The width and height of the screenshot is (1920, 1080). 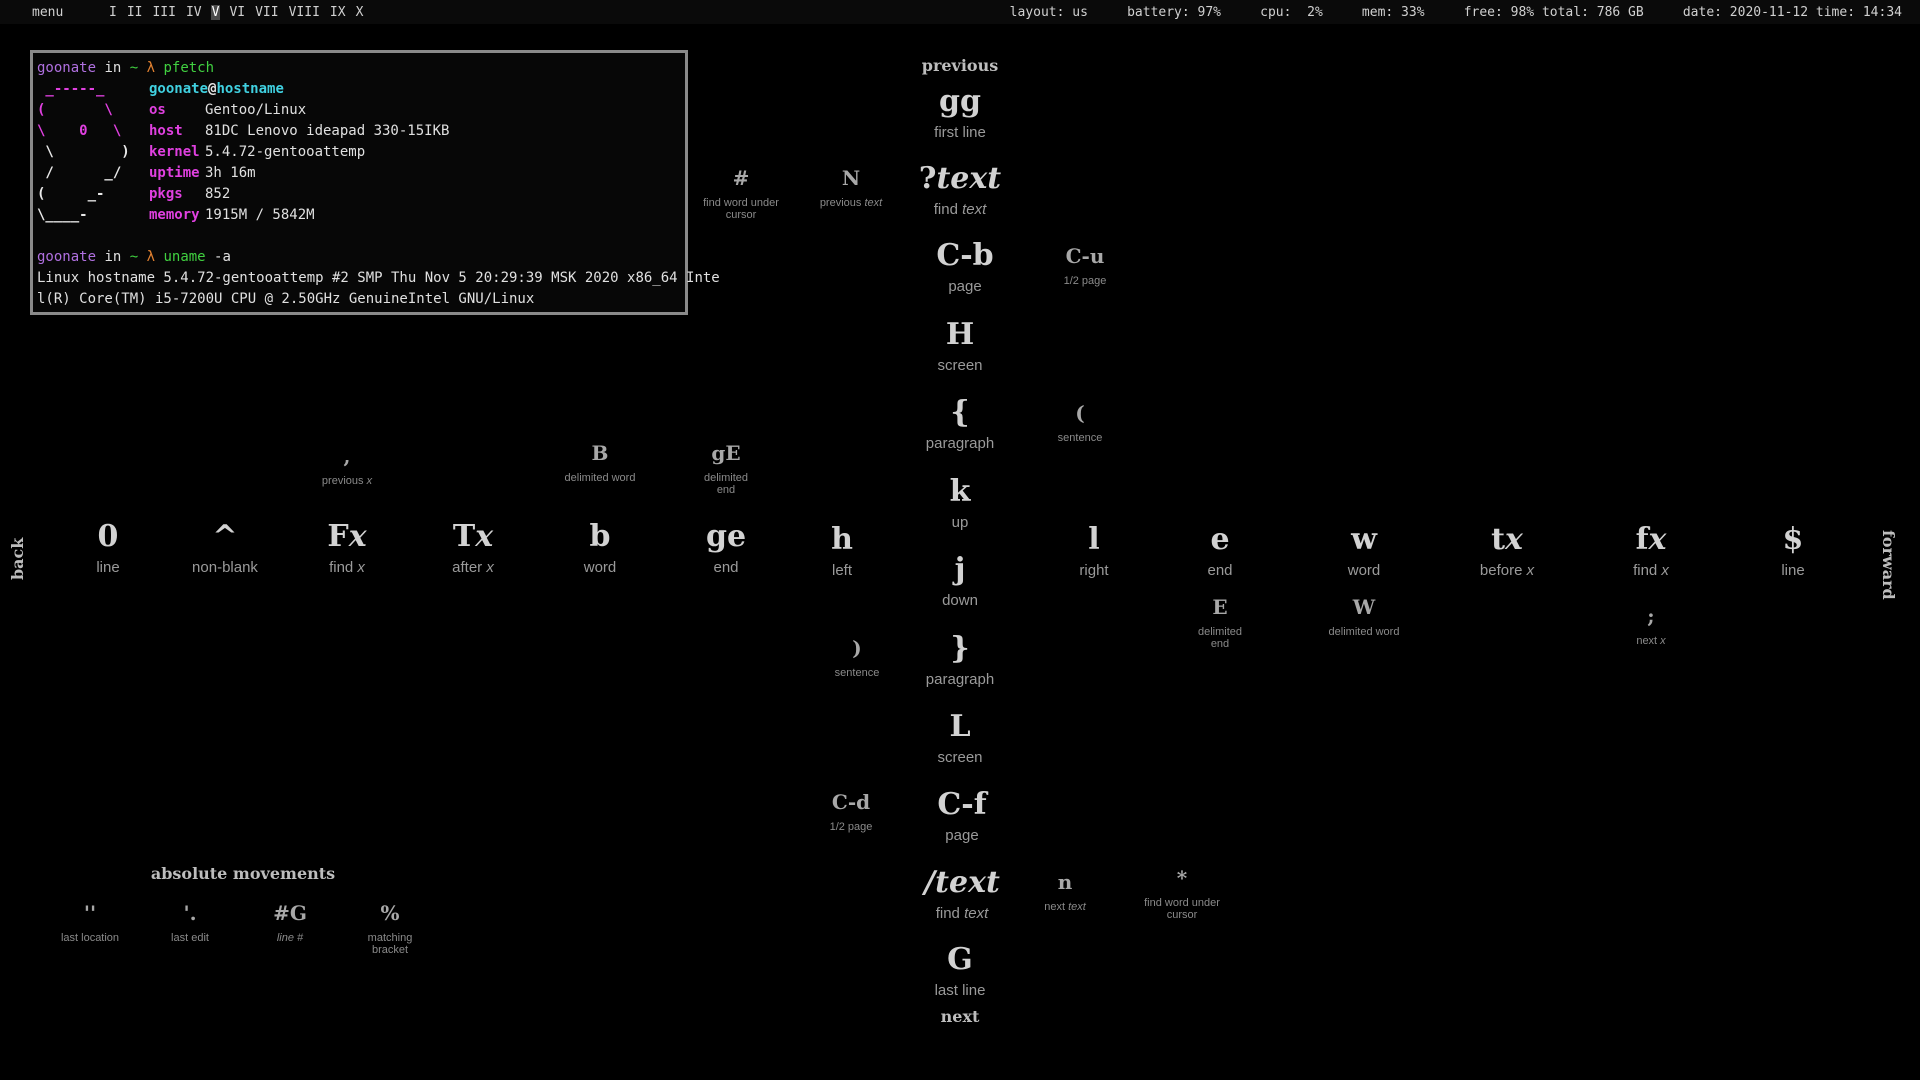 What do you see at coordinates (960, 737) in the screenshot?
I see `motion-L: L screen` at bounding box center [960, 737].